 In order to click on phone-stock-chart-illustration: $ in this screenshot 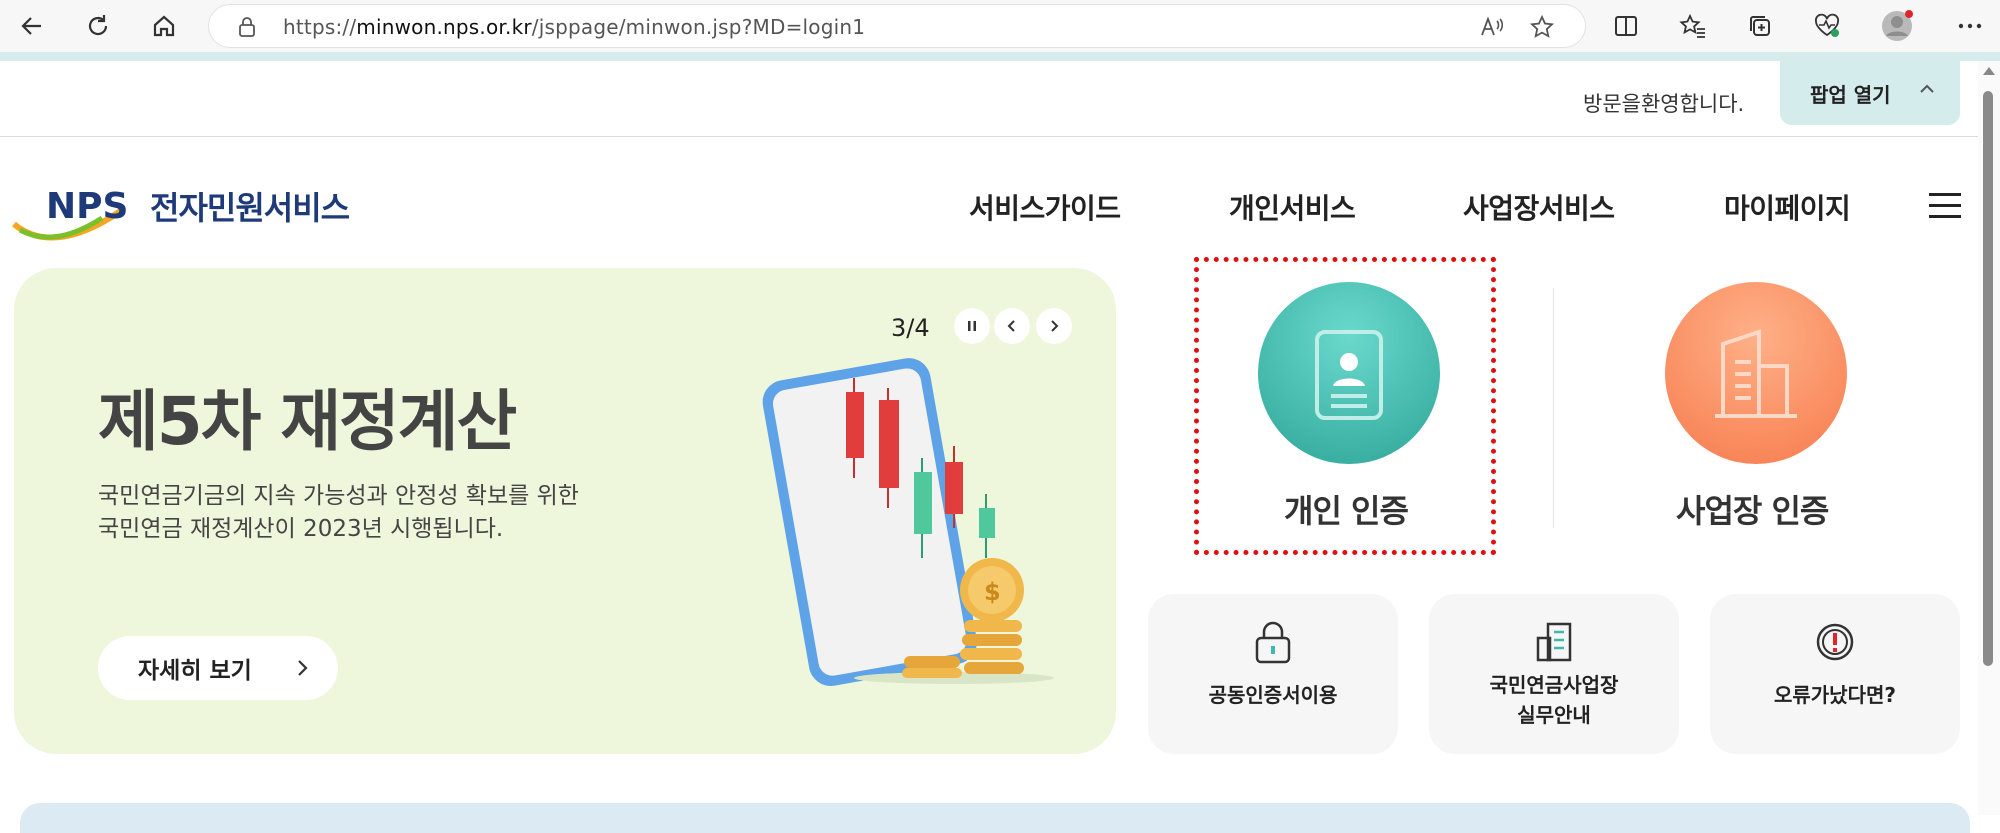, I will do `click(908, 522)`.